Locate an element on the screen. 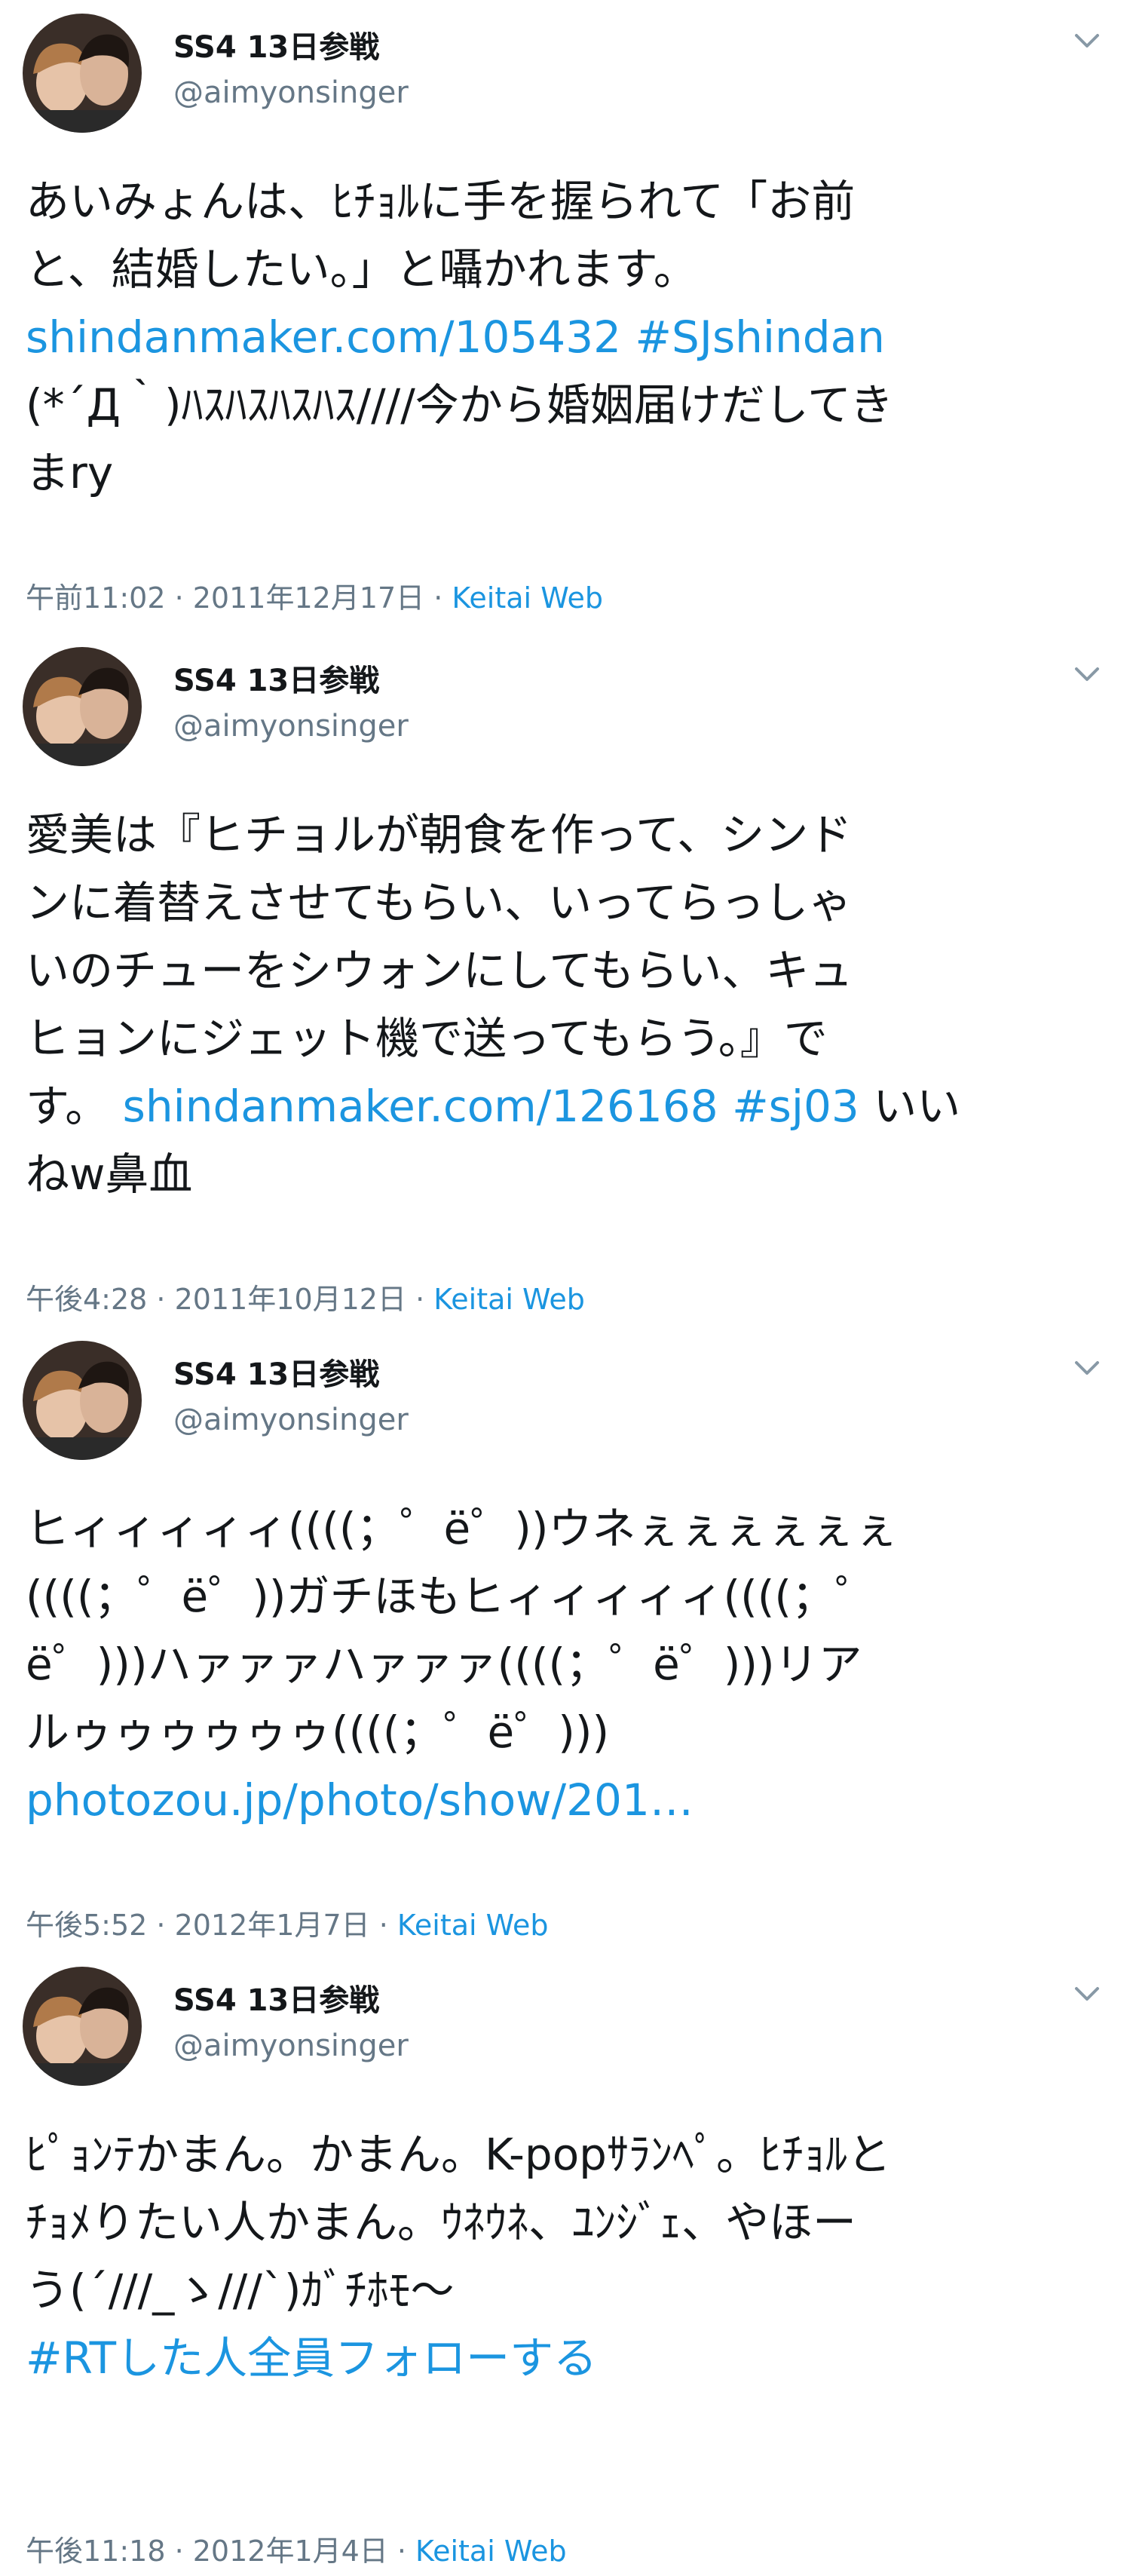  tweet-meta: 午後4:28 · 2011年10月12日 · Keitai Web is located at coordinates (305, 1296).